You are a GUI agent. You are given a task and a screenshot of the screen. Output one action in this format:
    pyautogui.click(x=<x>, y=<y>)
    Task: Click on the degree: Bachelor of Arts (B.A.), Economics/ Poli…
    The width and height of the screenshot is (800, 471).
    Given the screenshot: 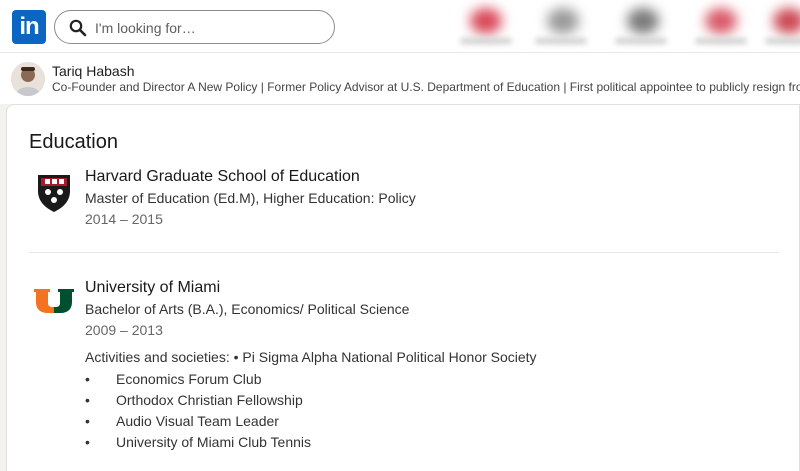 What is the action you would take?
    pyautogui.click(x=247, y=309)
    